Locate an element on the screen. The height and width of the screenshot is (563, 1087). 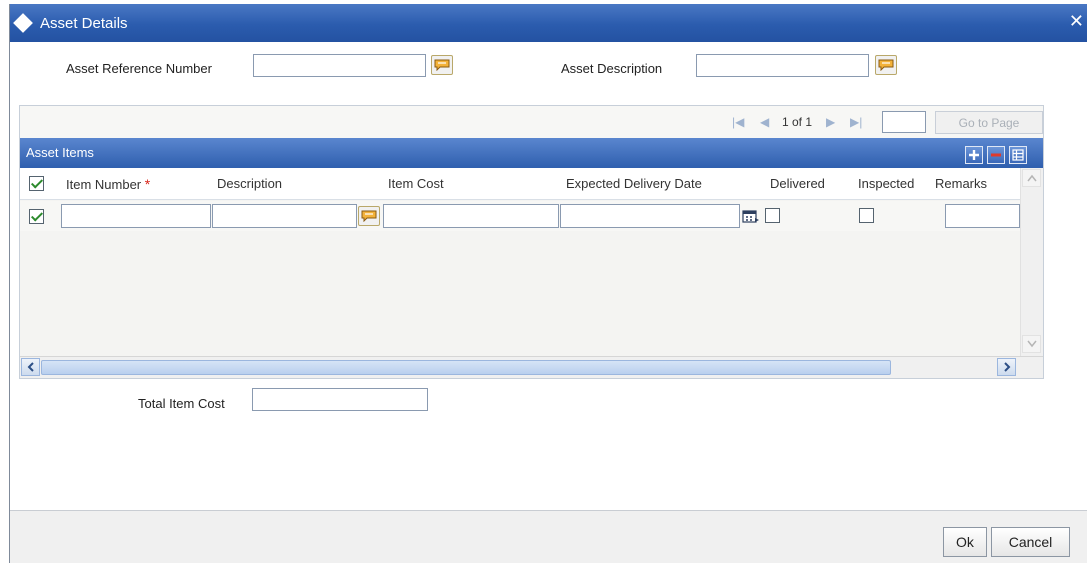
chevron-down-icon is located at coordinates (1031, 344).